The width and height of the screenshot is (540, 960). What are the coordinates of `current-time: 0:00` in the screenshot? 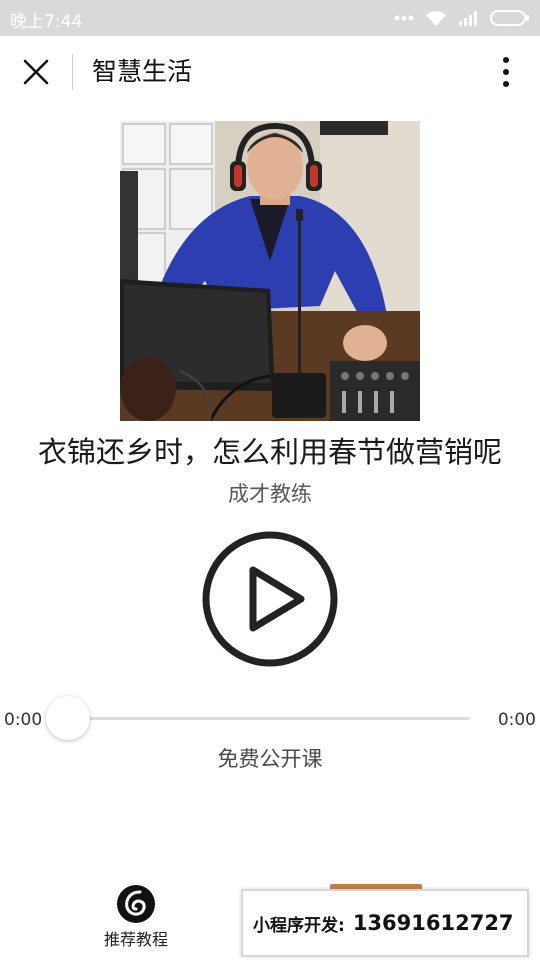 It's located at (23, 720).